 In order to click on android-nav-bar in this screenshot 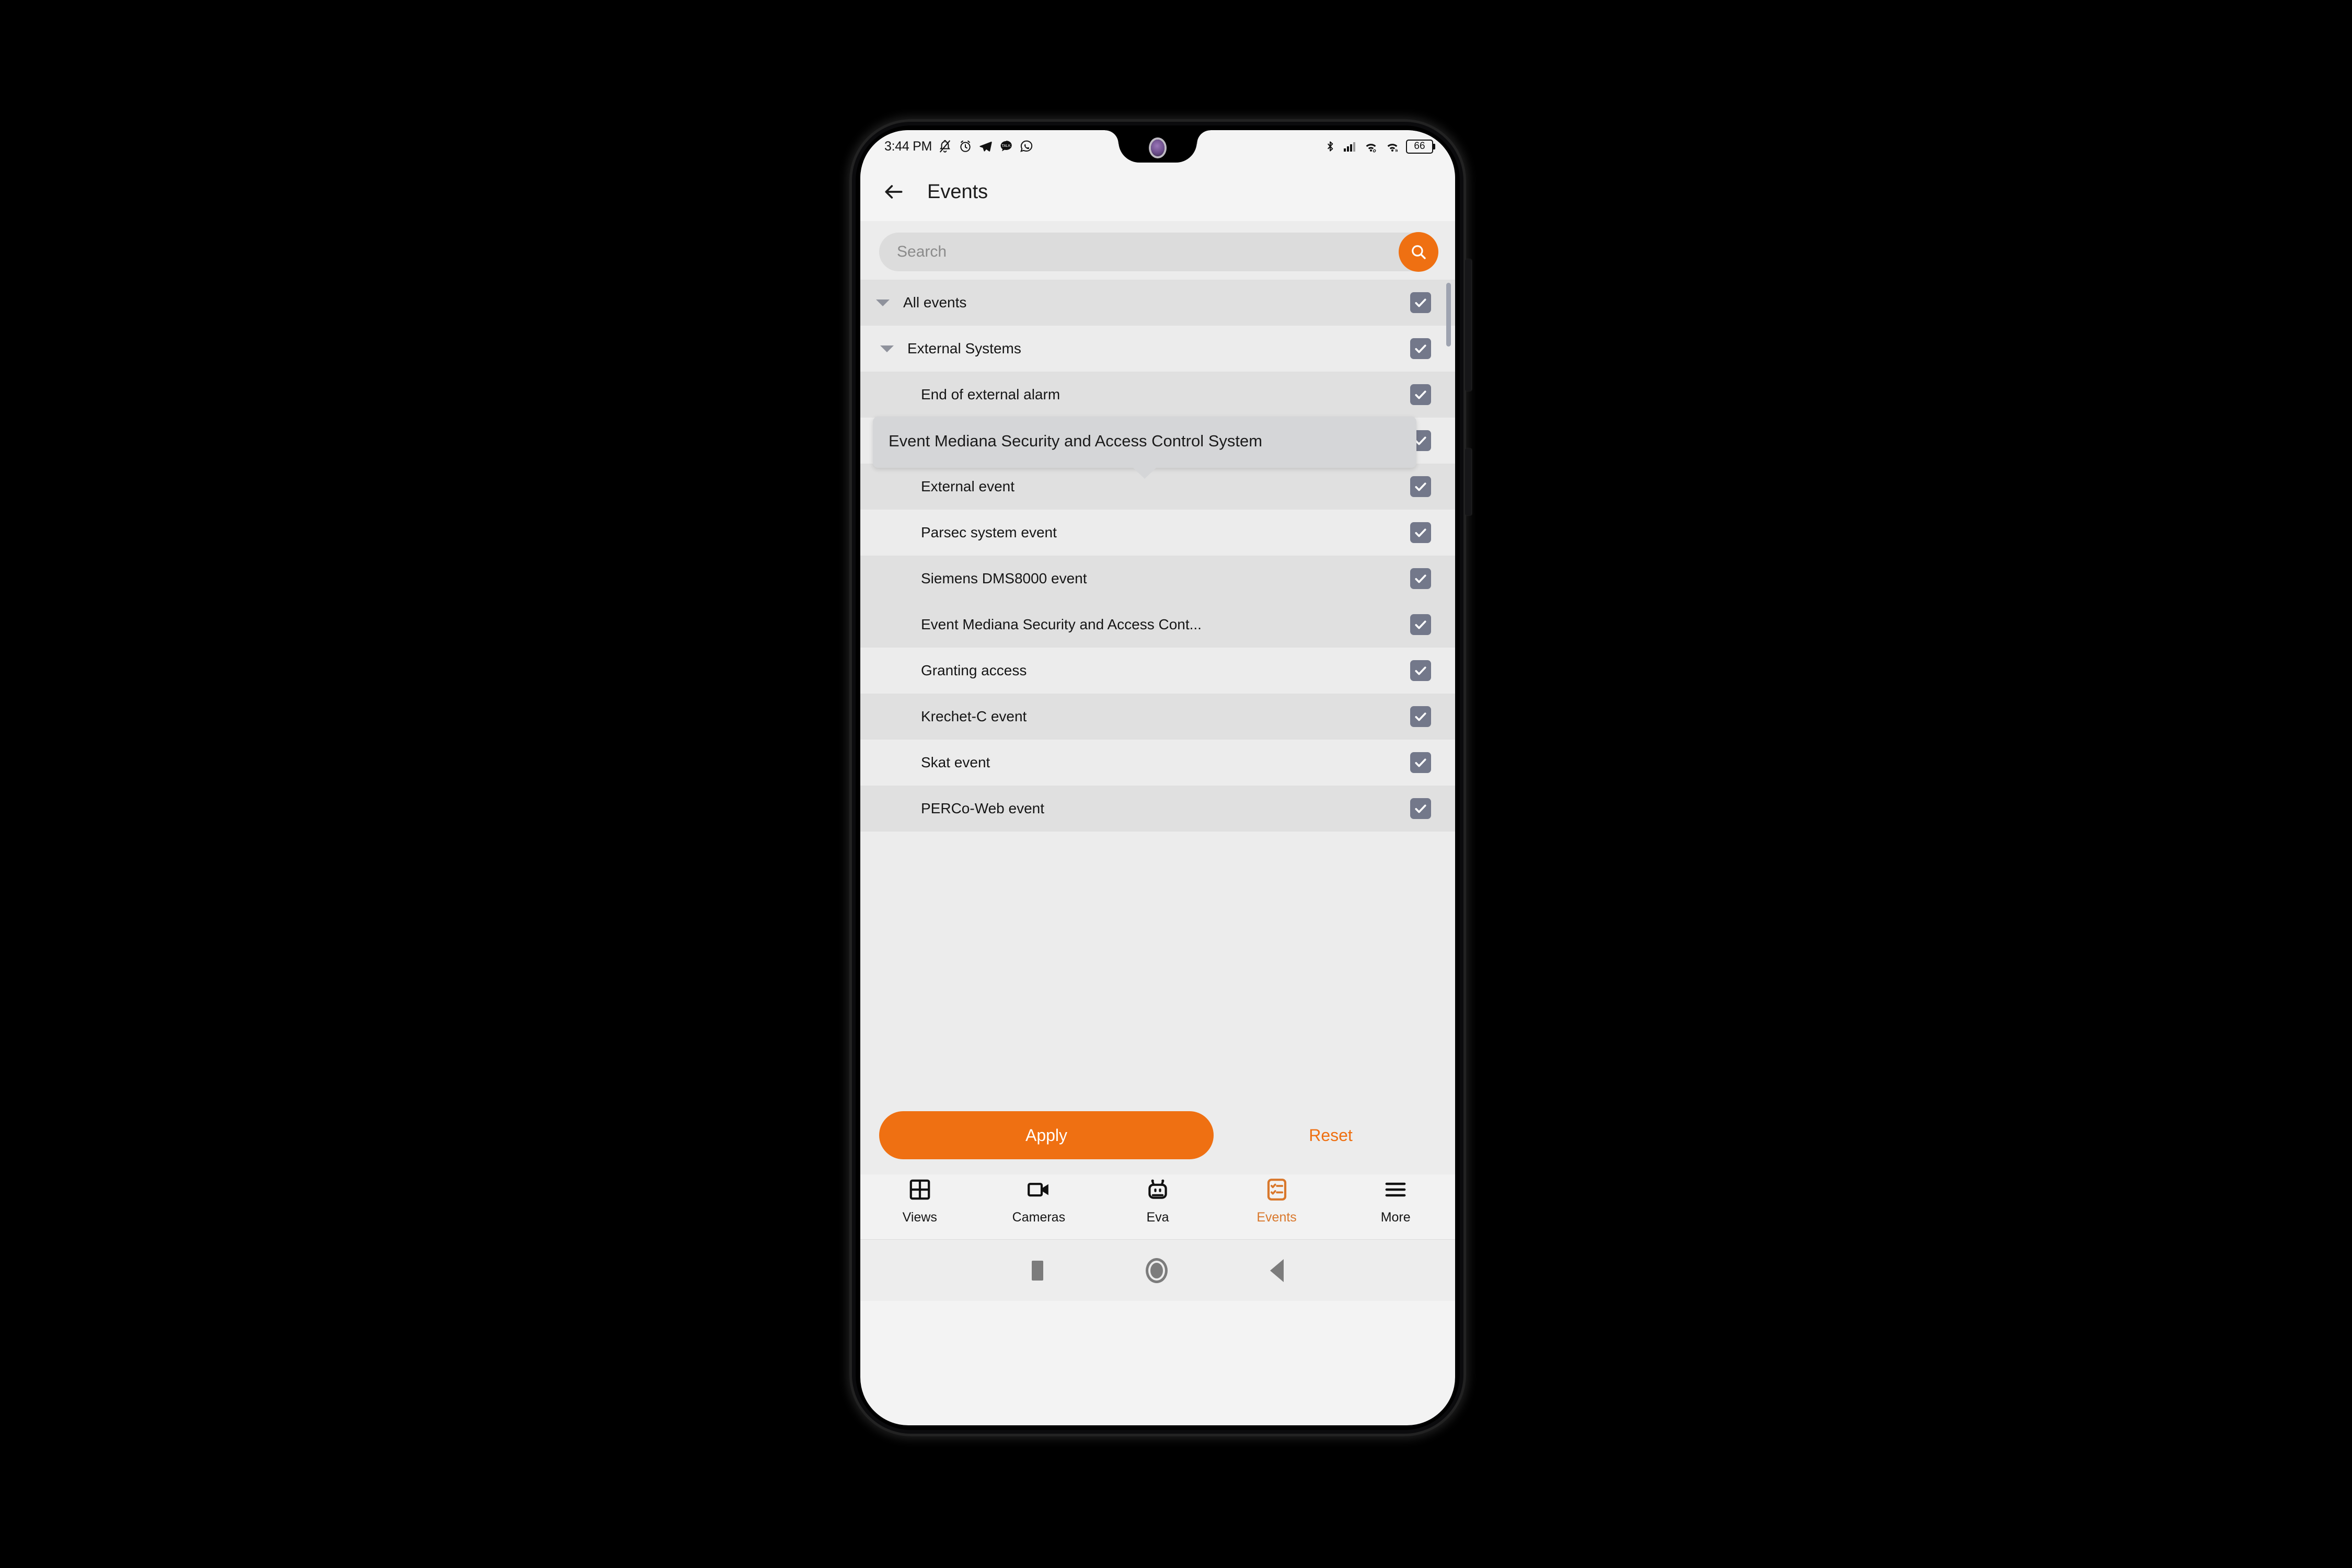, I will do `click(1157, 1270)`.